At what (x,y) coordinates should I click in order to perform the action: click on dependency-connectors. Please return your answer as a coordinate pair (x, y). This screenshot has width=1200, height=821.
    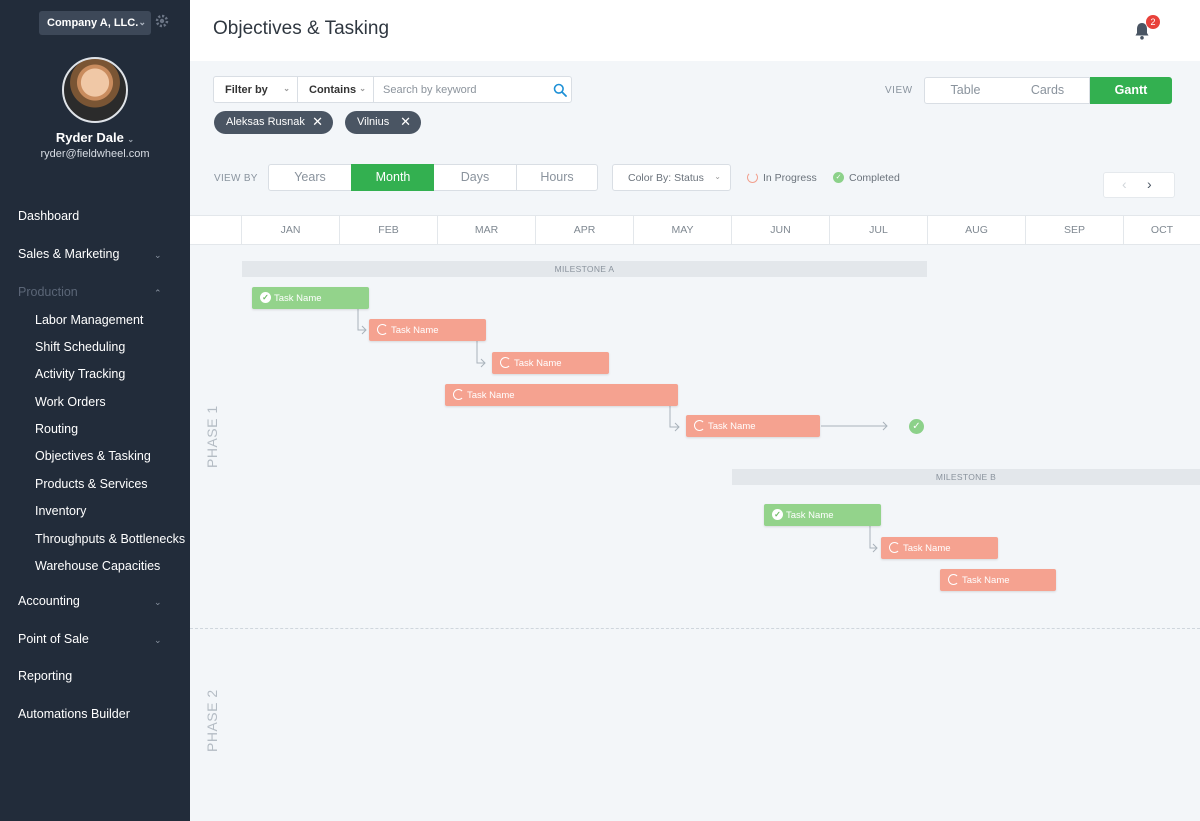
    Looking at the image, I should click on (622, 431).